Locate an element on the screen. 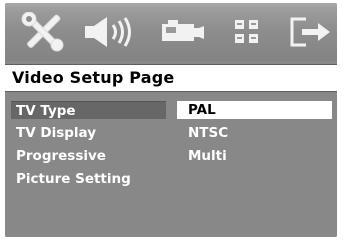 The height and width of the screenshot is (240, 344). option-label: Multi is located at coordinates (207, 156).